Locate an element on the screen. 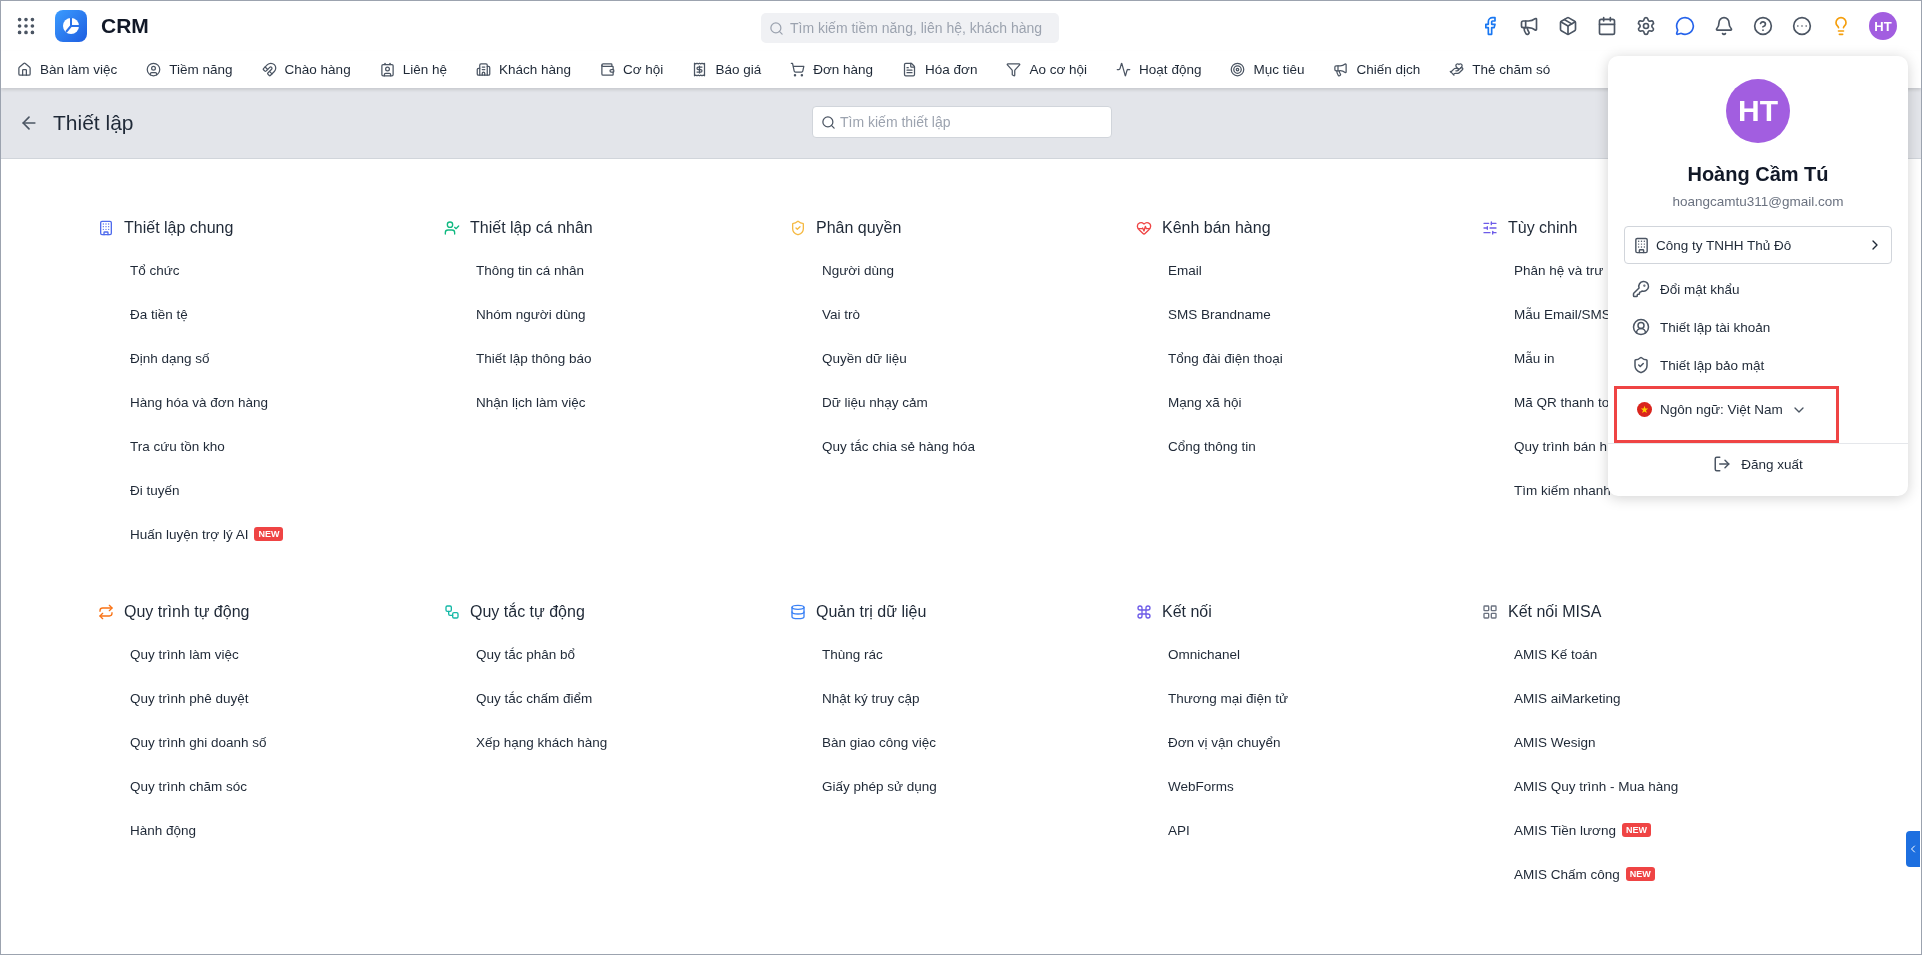 The height and width of the screenshot is (955, 1922). settings-link: Hành động is located at coordinates (163, 830).